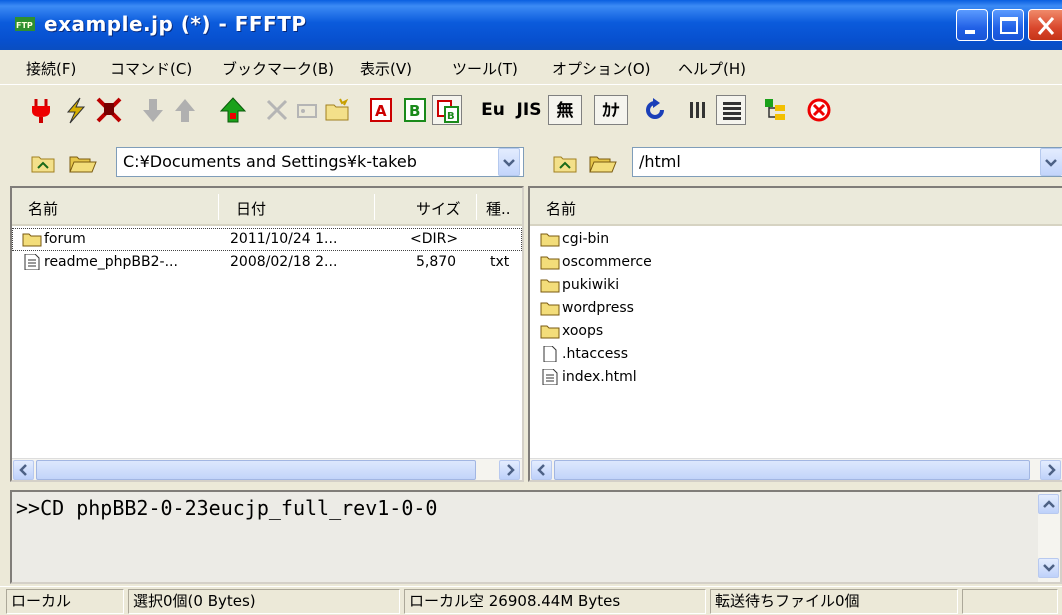 Image resolution: width=1062 pixels, height=615 pixels. I want to click on local-open-folder-button, so click(82, 162).